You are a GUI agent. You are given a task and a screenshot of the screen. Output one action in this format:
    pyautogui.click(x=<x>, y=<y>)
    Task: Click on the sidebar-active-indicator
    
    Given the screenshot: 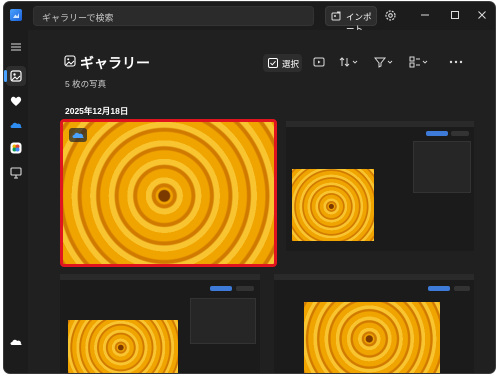 What is the action you would take?
    pyautogui.click(x=5, y=76)
    